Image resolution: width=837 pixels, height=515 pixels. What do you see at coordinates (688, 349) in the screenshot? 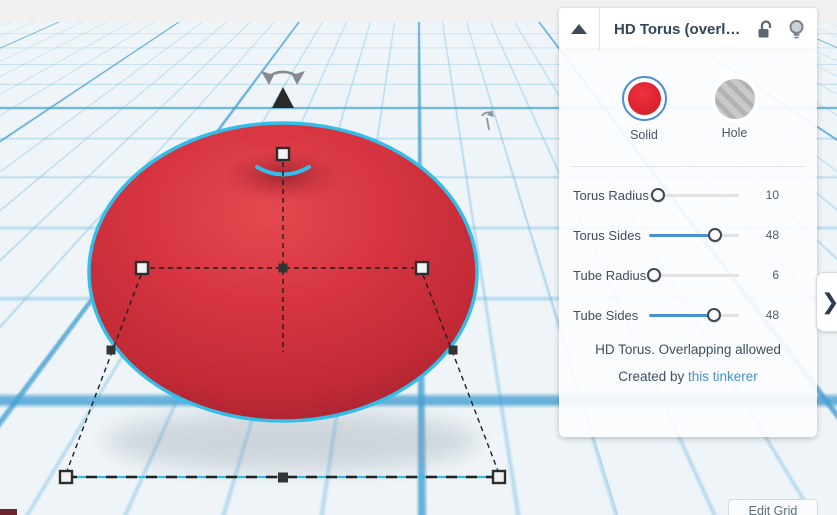
I see `shape-description-line1: HD Torus. Overlapping allowed` at bounding box center [688, 349].